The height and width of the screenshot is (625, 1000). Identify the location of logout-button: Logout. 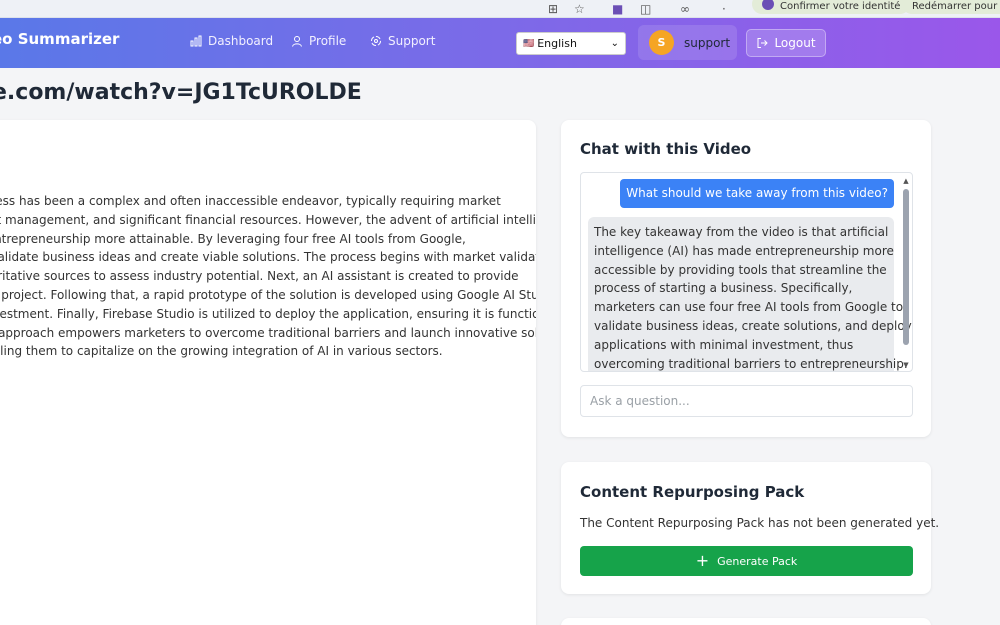
(786, 43).